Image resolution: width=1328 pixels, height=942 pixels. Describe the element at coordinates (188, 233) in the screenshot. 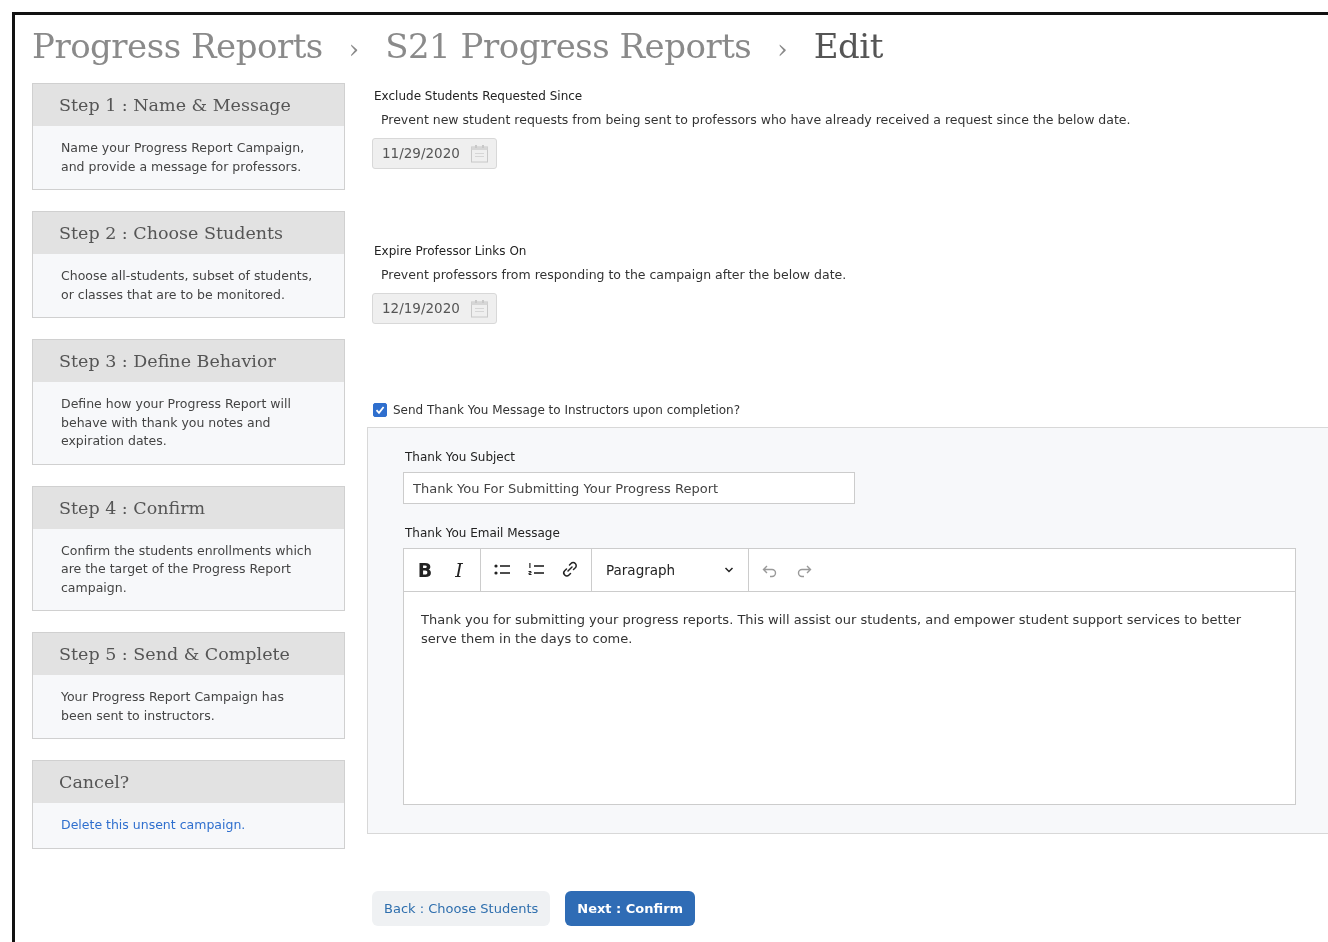

I see `step-title: Step 2 : Choose Students` at that location.